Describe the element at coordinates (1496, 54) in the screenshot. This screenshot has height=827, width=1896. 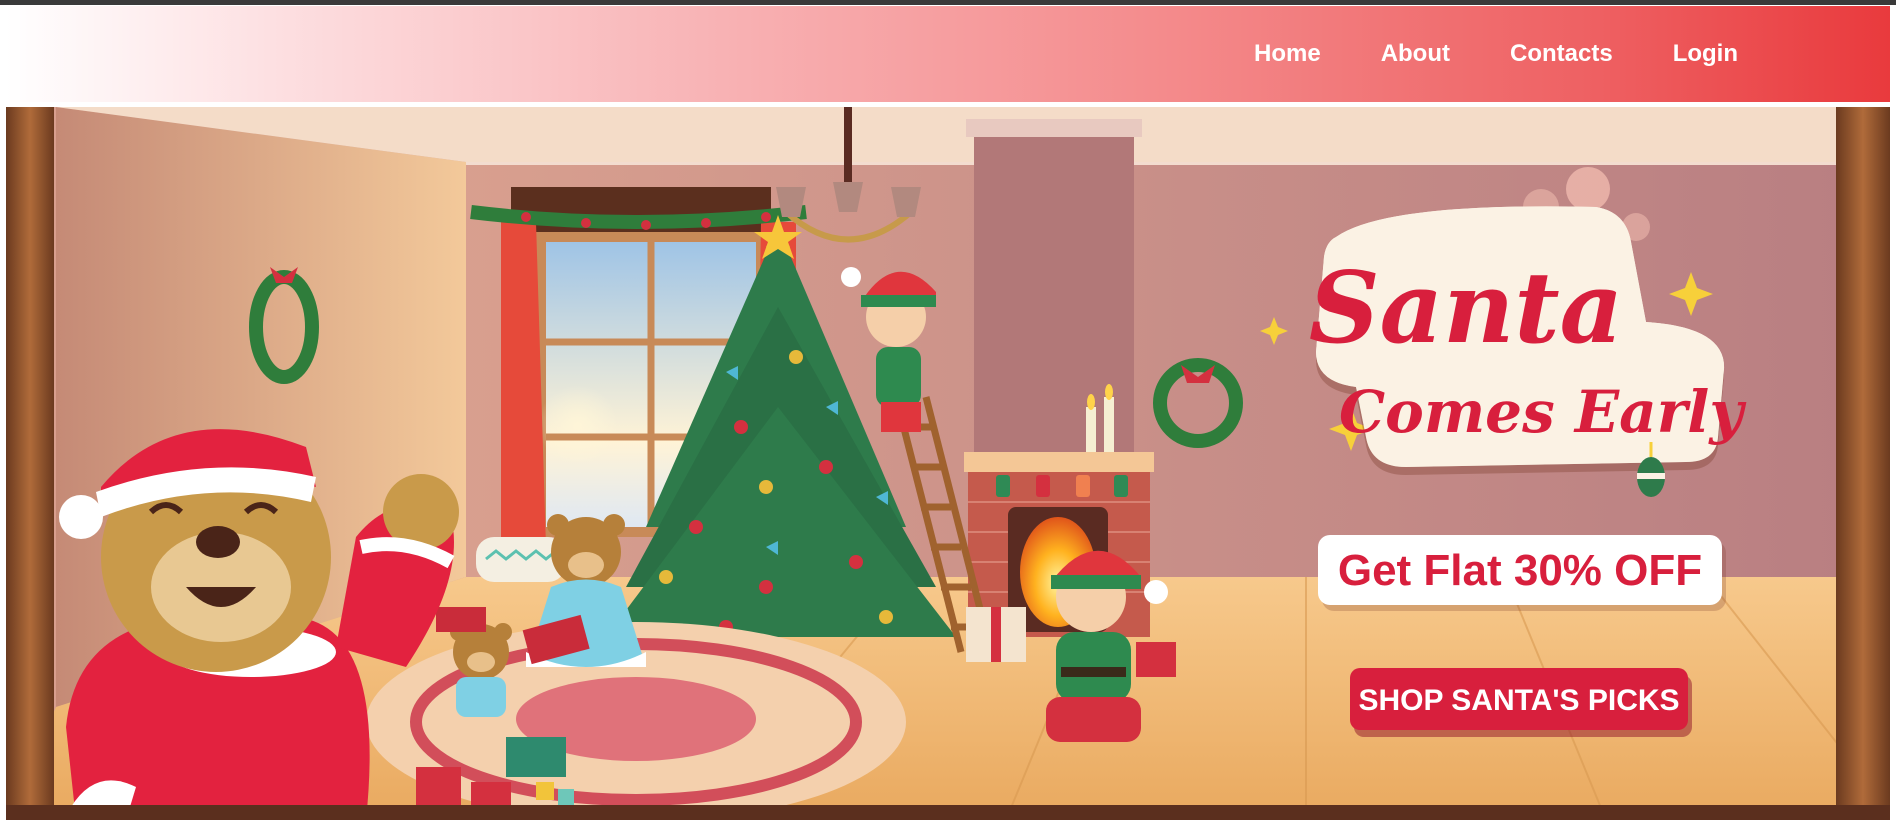
I see `main-nav: Home About Contacts Login` at that location.